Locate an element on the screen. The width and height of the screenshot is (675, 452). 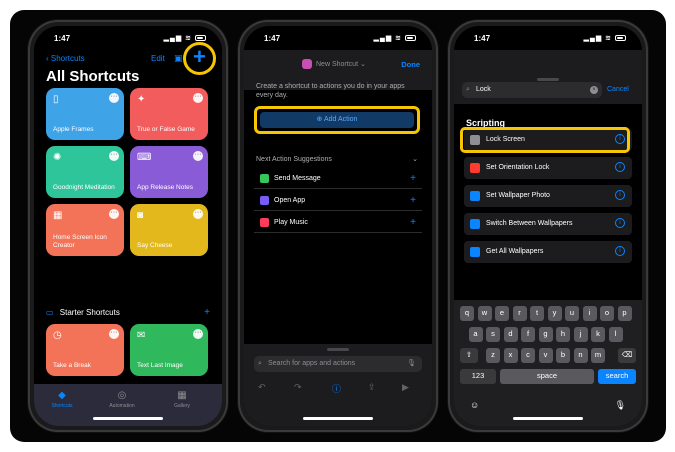
letter-key: o is located at coordinates (607, 313).